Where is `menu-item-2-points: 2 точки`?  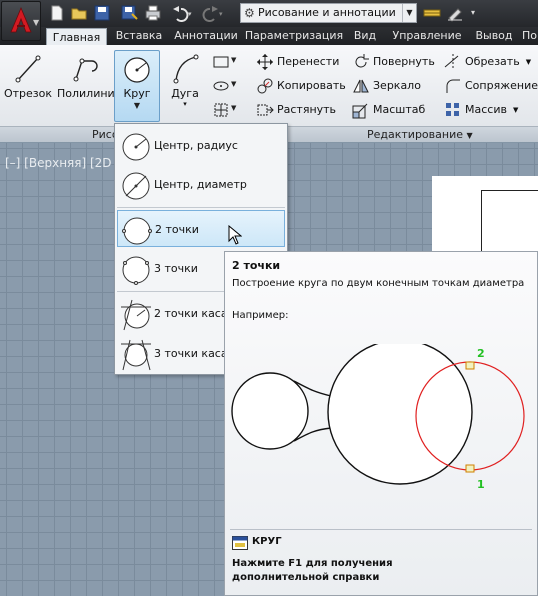 menu-item-2-points: 2 точки is located at coordinates (201, 228).